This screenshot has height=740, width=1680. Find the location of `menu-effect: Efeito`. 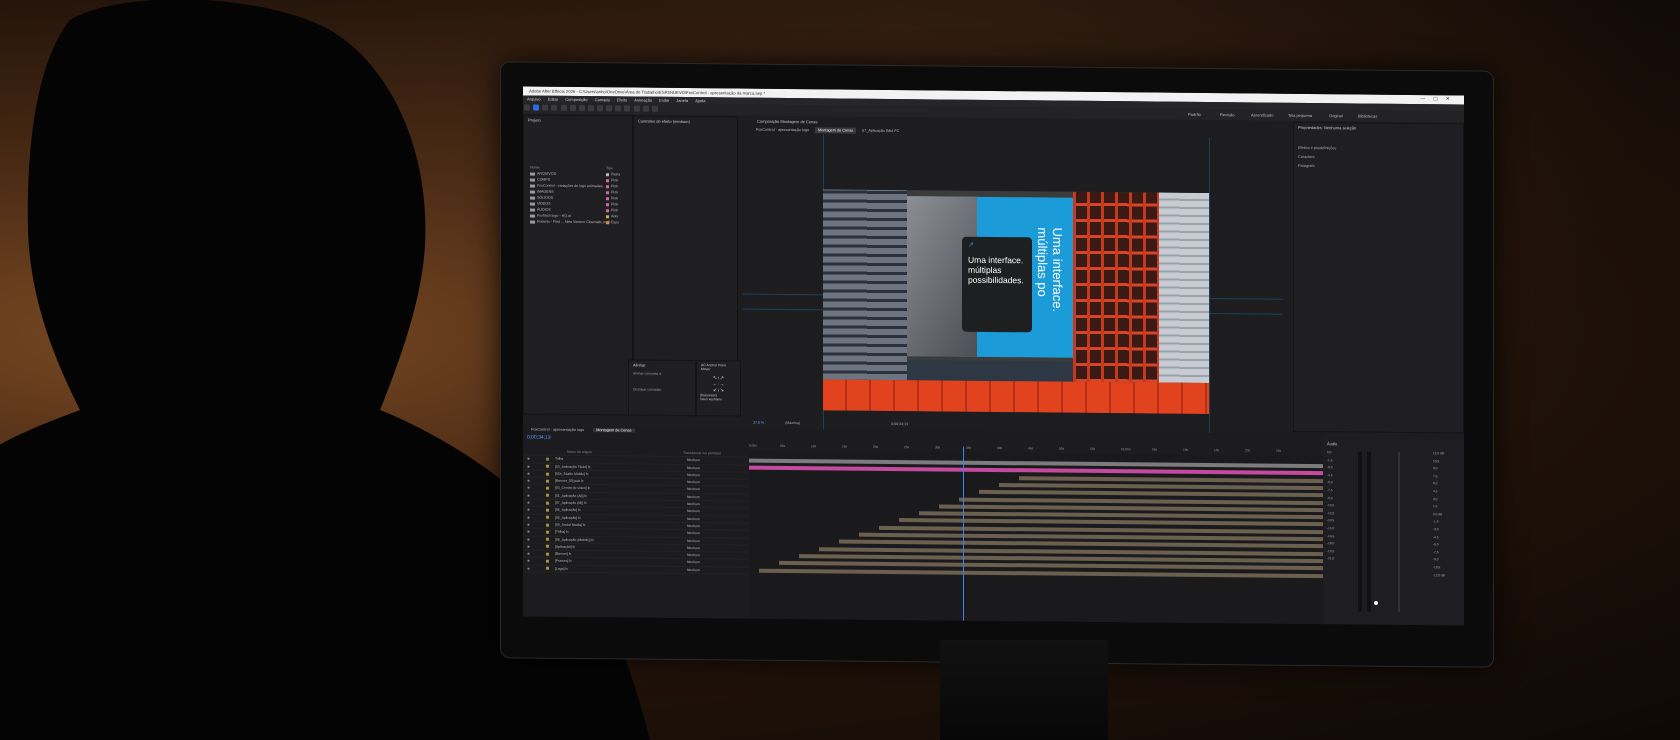

menu-effect: Efeito is located at coordinates (622, 99).